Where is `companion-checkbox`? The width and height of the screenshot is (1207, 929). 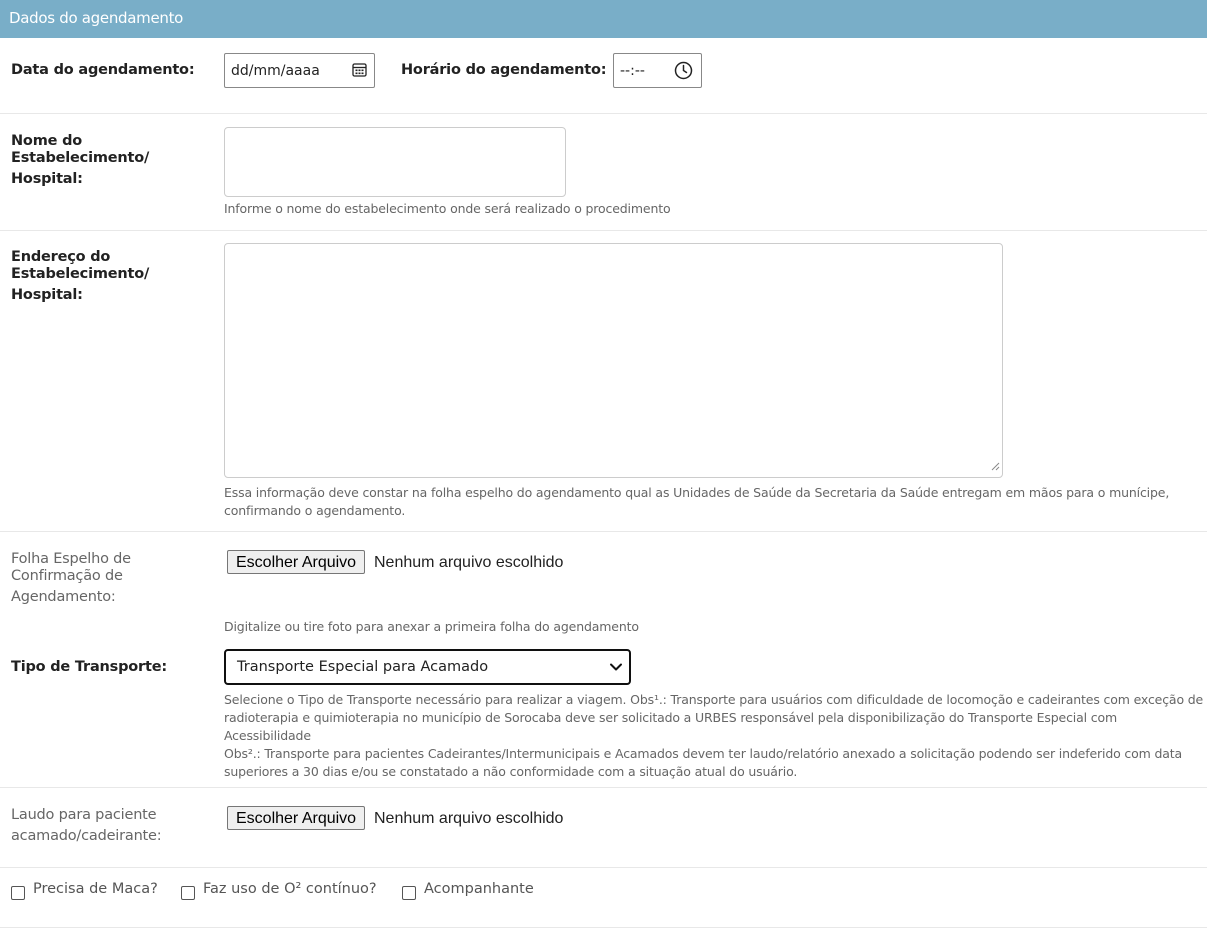
companion-checkbox is located at coordinates (409, 893).